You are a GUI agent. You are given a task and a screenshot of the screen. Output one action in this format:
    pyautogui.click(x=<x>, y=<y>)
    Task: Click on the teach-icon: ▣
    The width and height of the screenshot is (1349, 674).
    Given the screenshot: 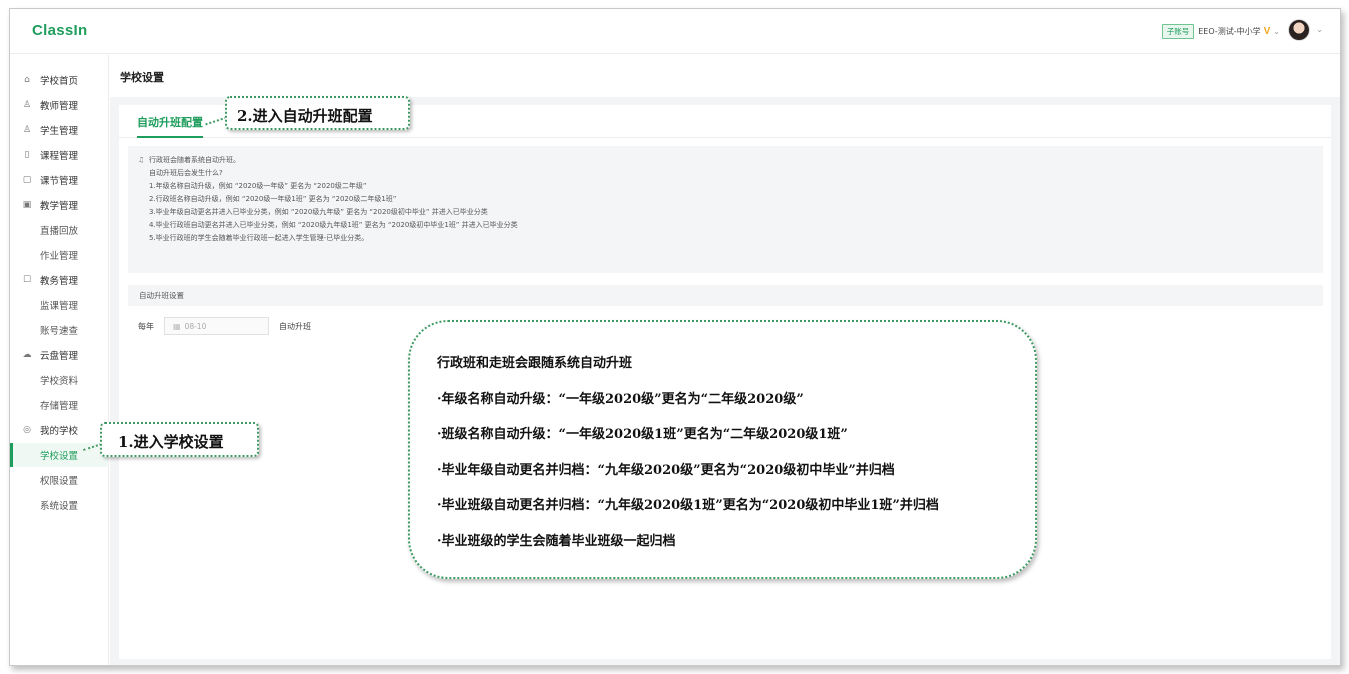 What is the action you would take?
    pyautogui.click(x=27, y=205)
    